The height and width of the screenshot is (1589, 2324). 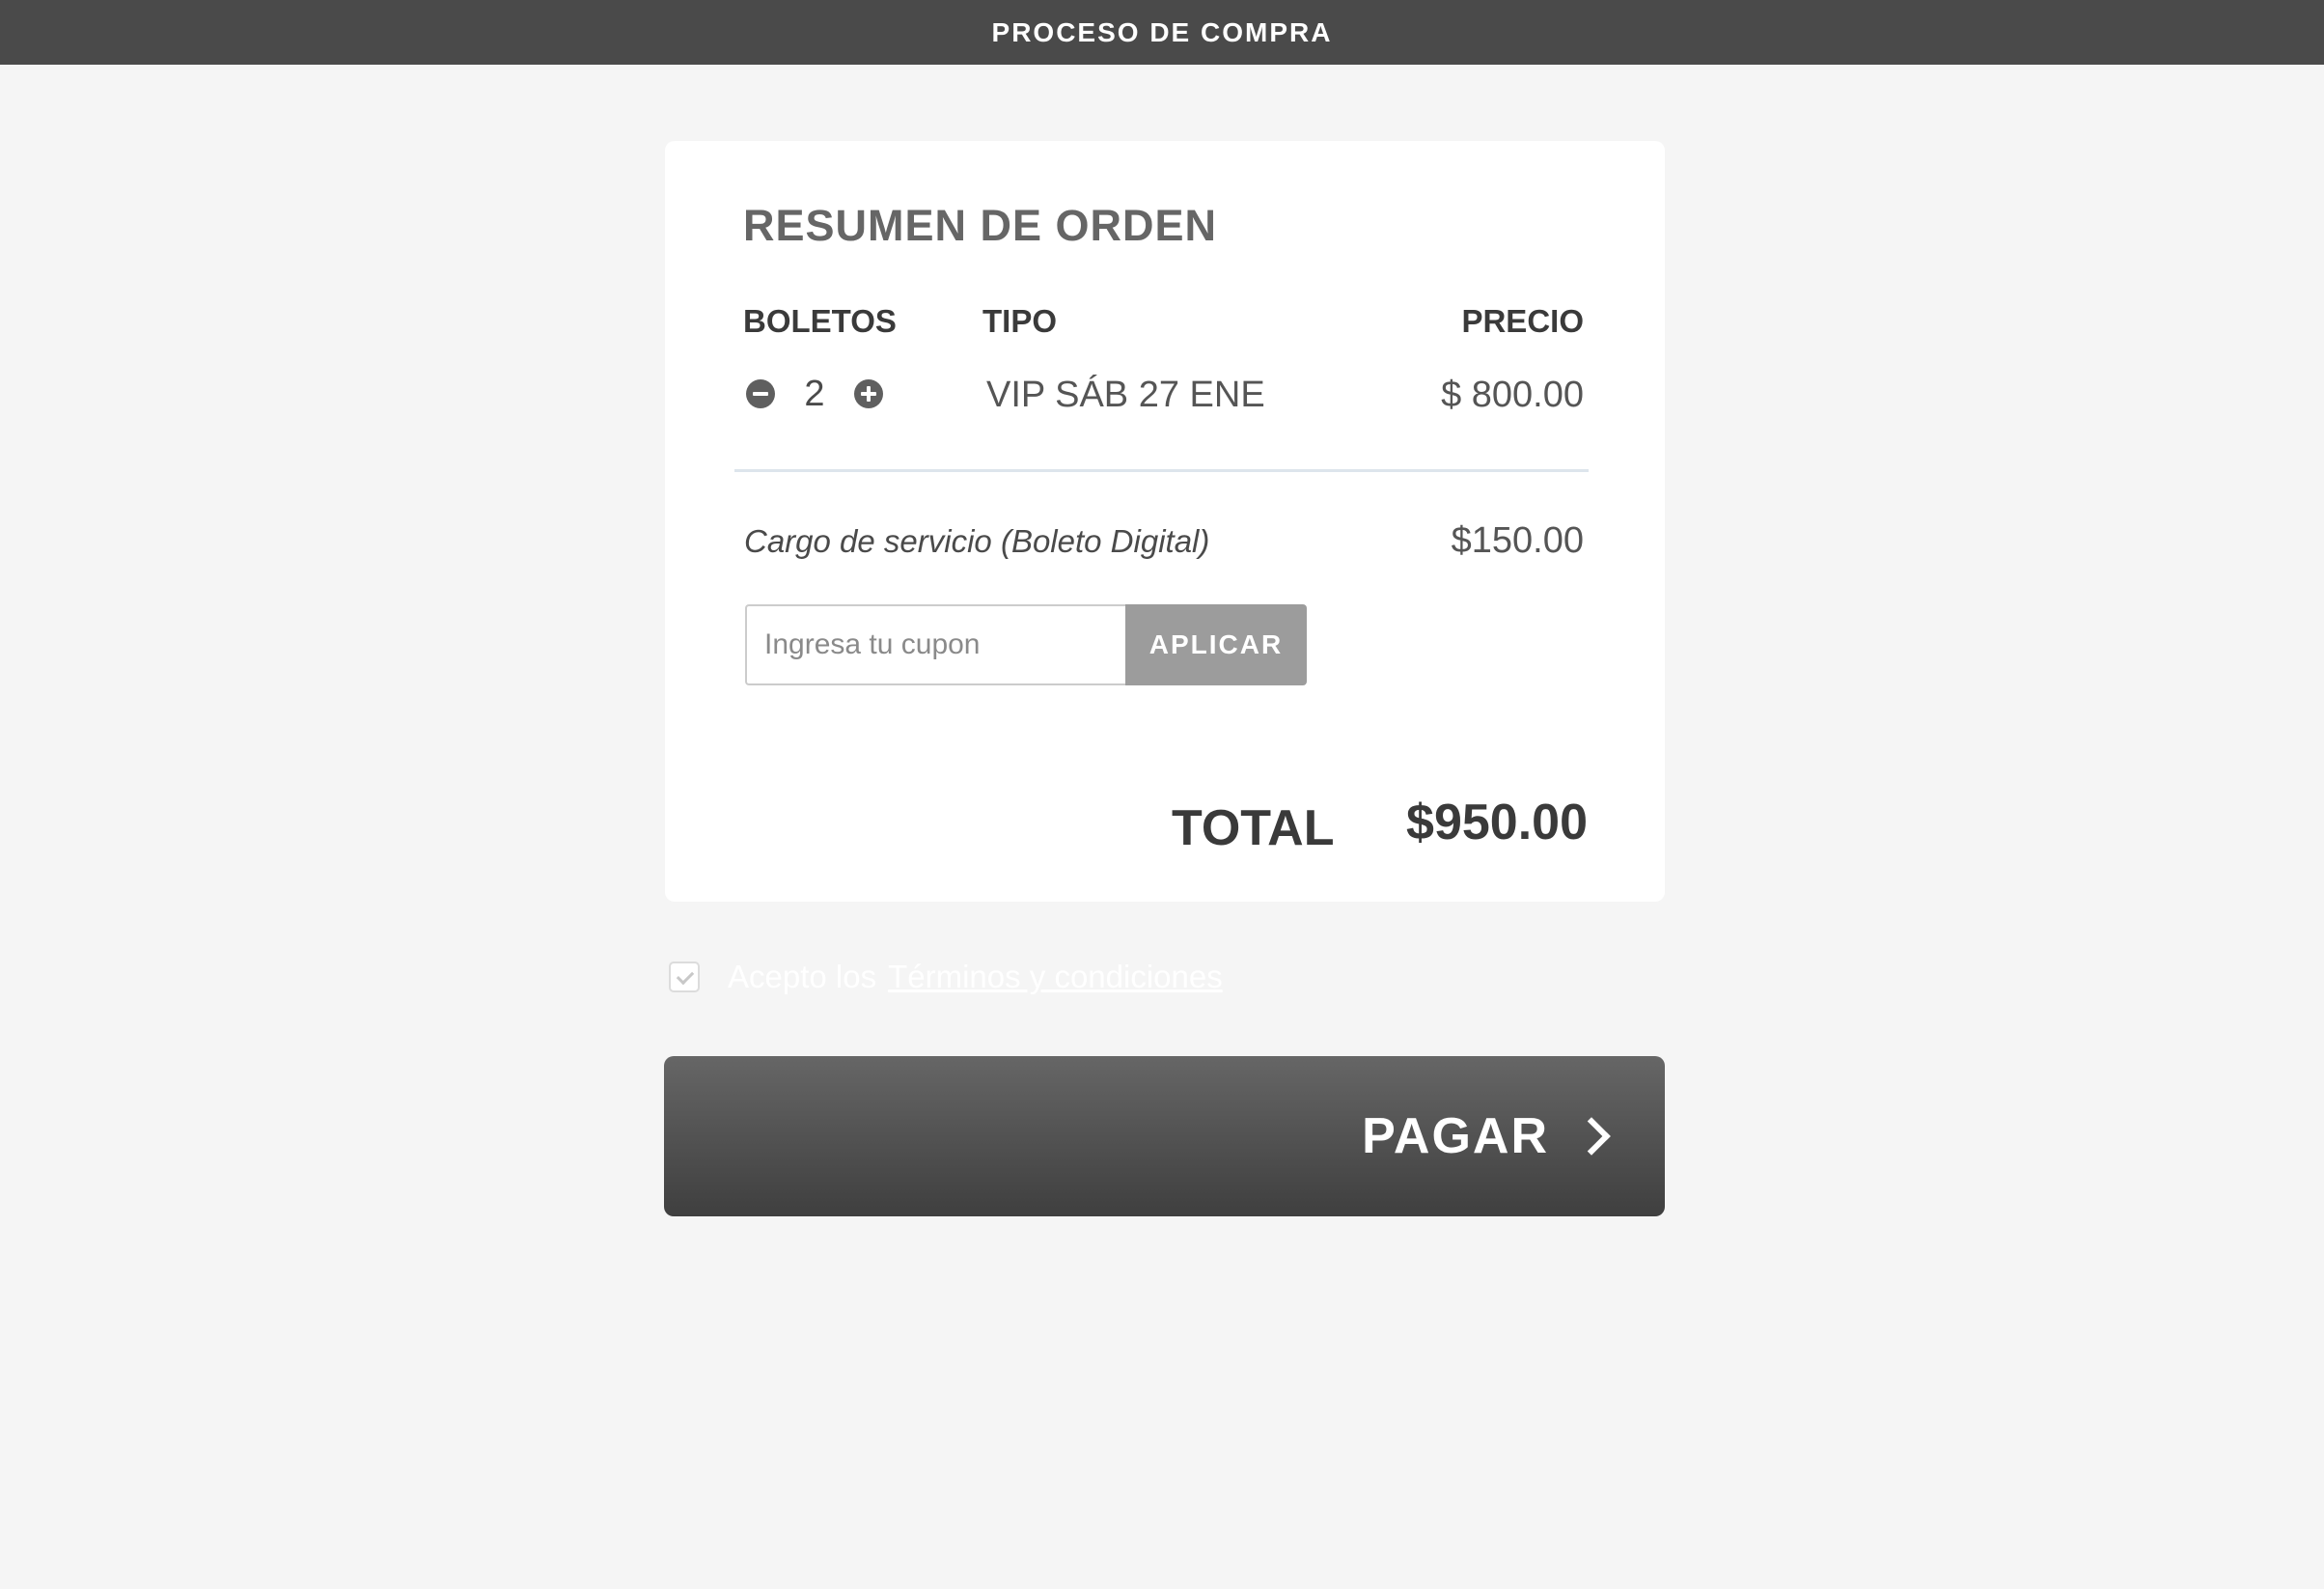 What do you see at coordinates (1161, 470) in the screenshot?
I see `divider` at bounding box center [1161, 470].